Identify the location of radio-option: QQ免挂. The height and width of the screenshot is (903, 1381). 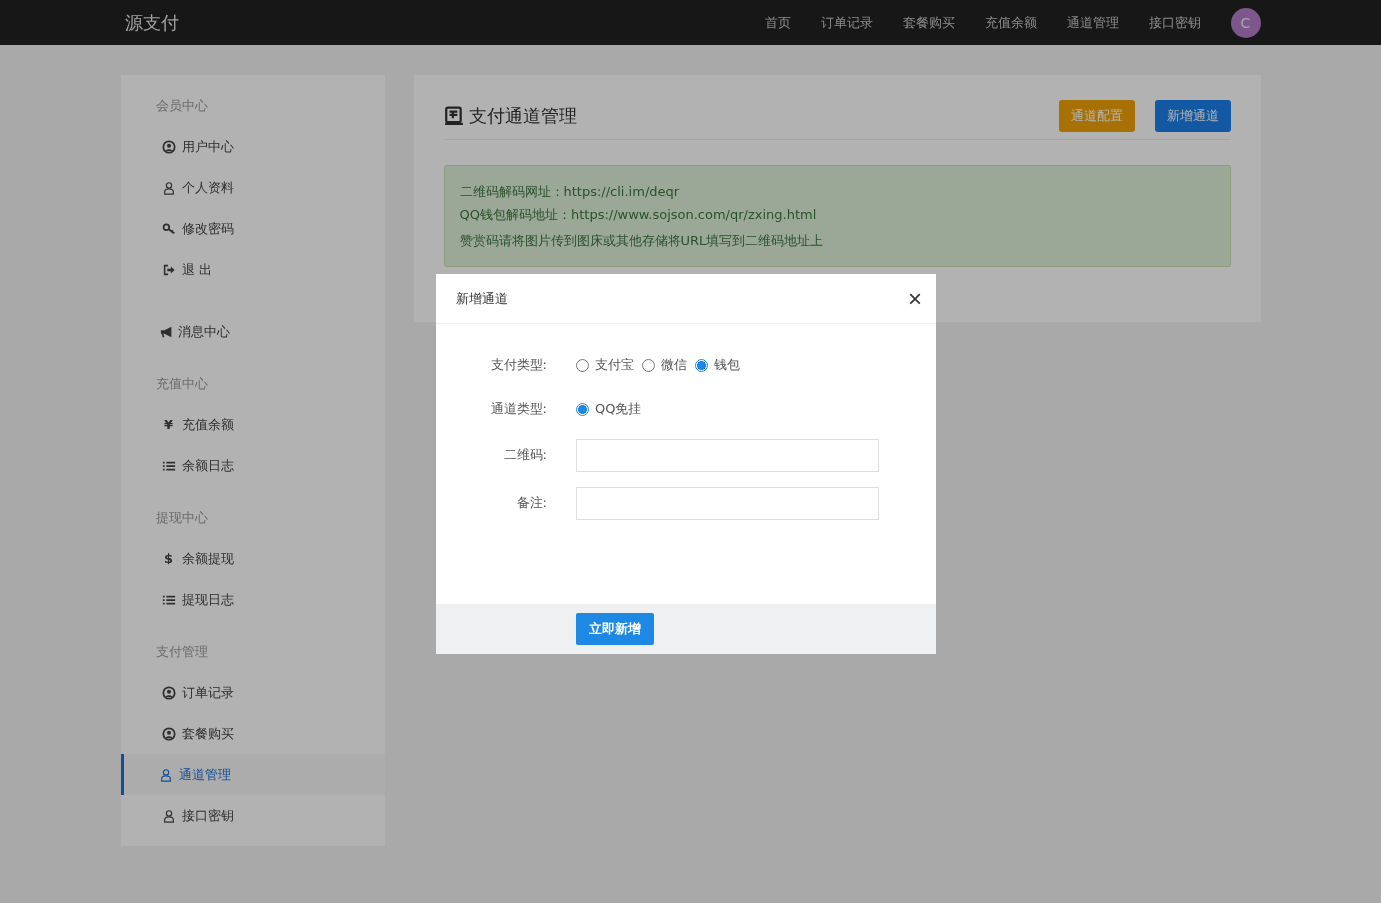
(609, 409).